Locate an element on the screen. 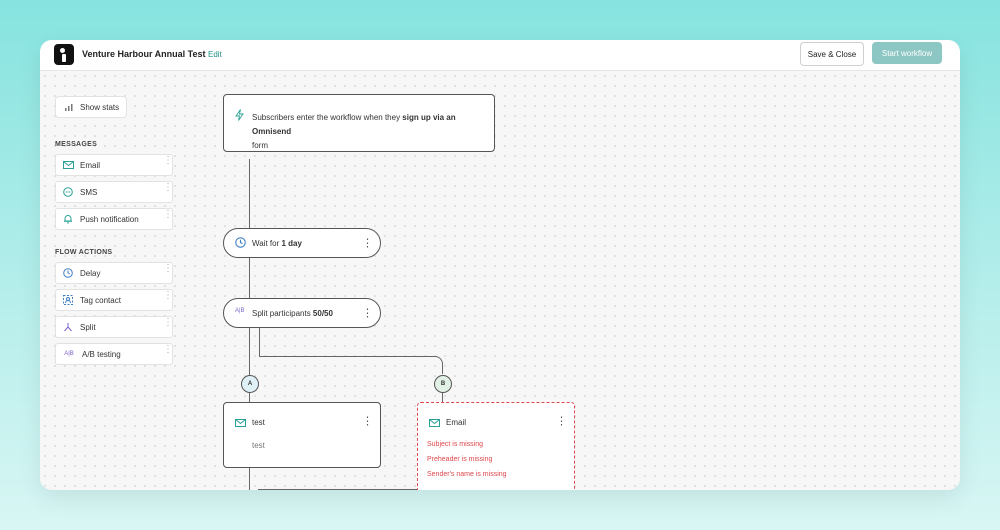 The image size is (1000, 530). email-node-a: test test ⋮ is located at coordinates (302, 435).